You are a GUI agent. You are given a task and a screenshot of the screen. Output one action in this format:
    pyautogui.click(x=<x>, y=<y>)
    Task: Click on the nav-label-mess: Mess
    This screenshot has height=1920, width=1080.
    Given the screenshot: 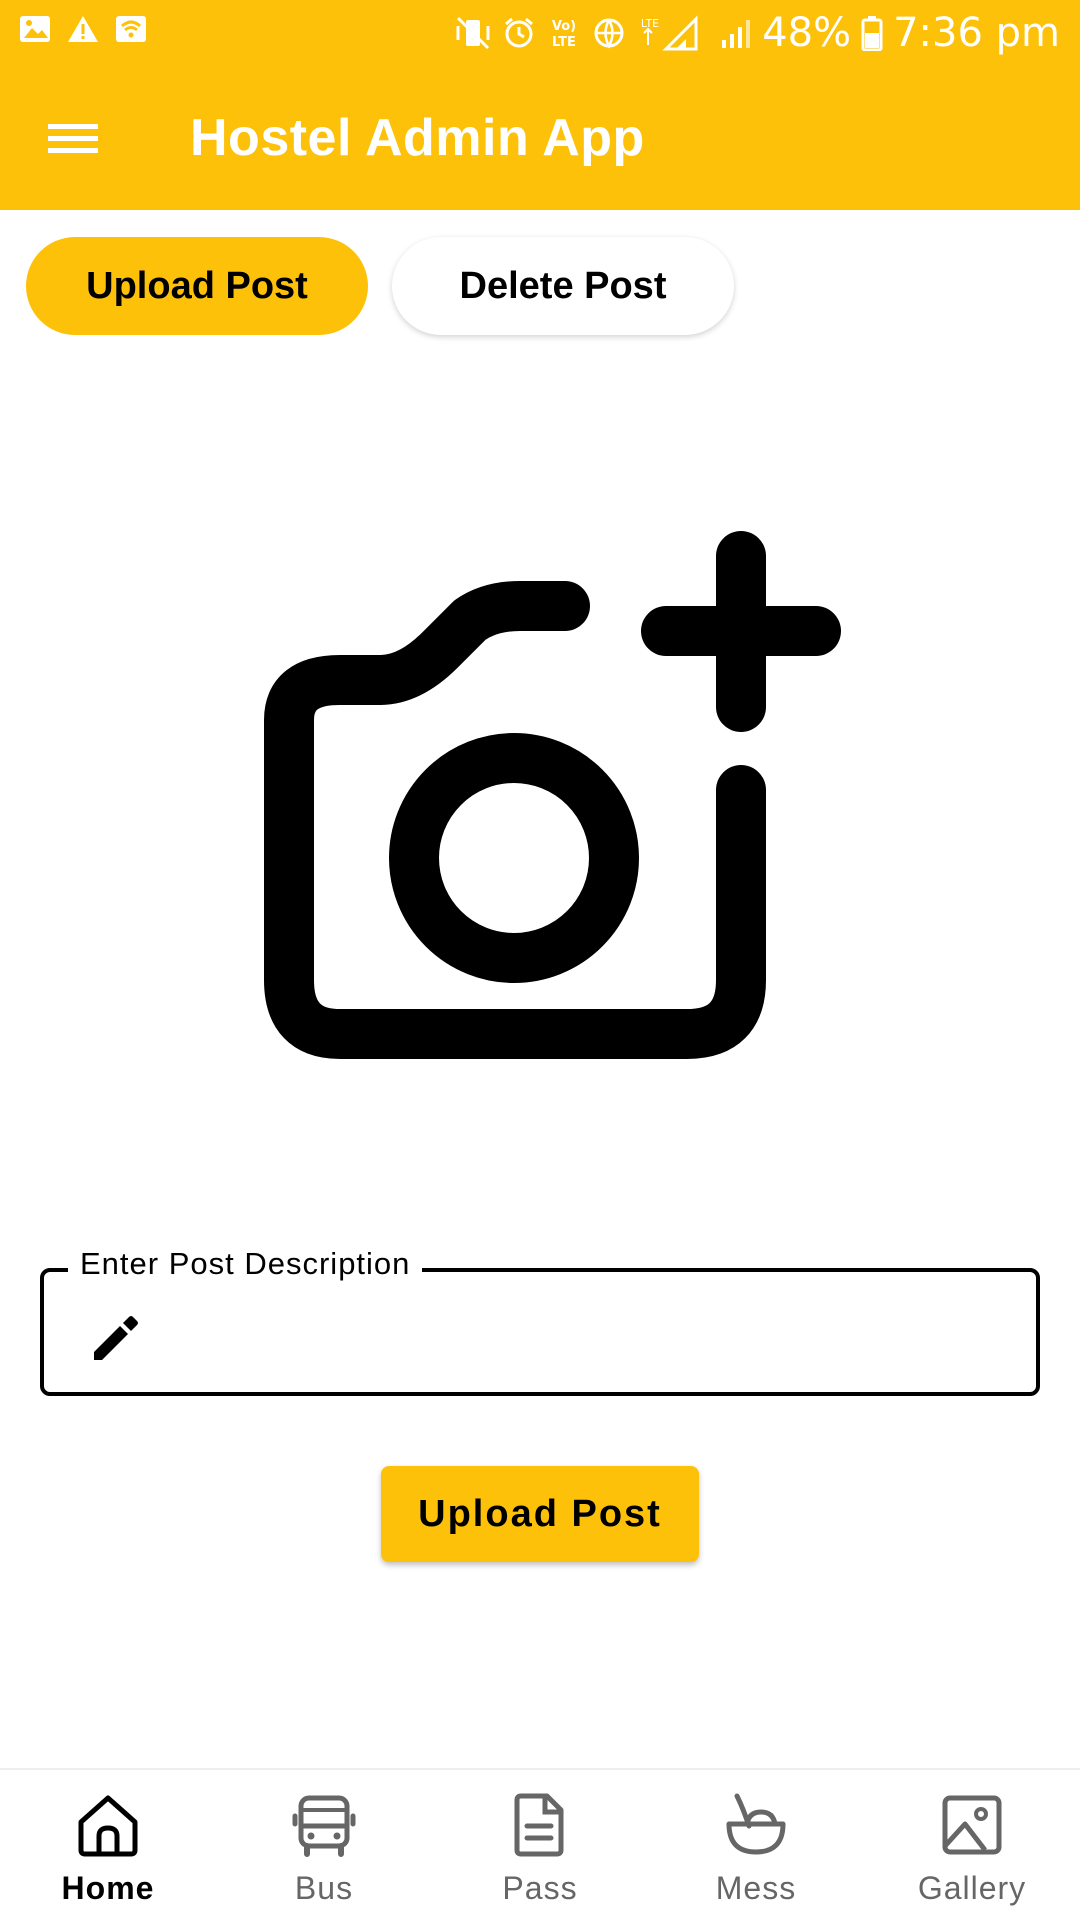 What is the action you would take?
    pyautogui.click(x=756, y=1888)
    